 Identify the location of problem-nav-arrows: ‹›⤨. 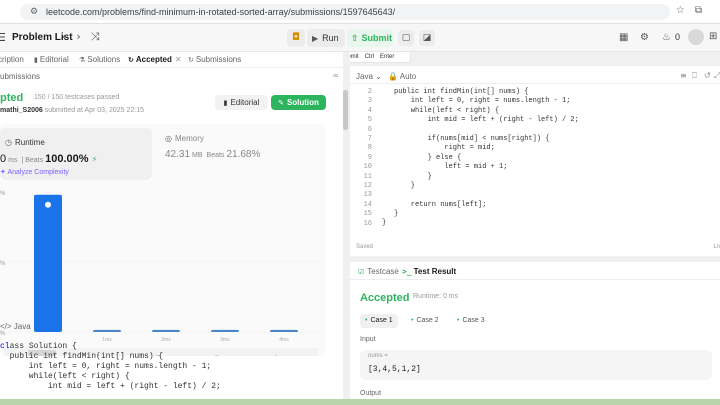
(86, 37).